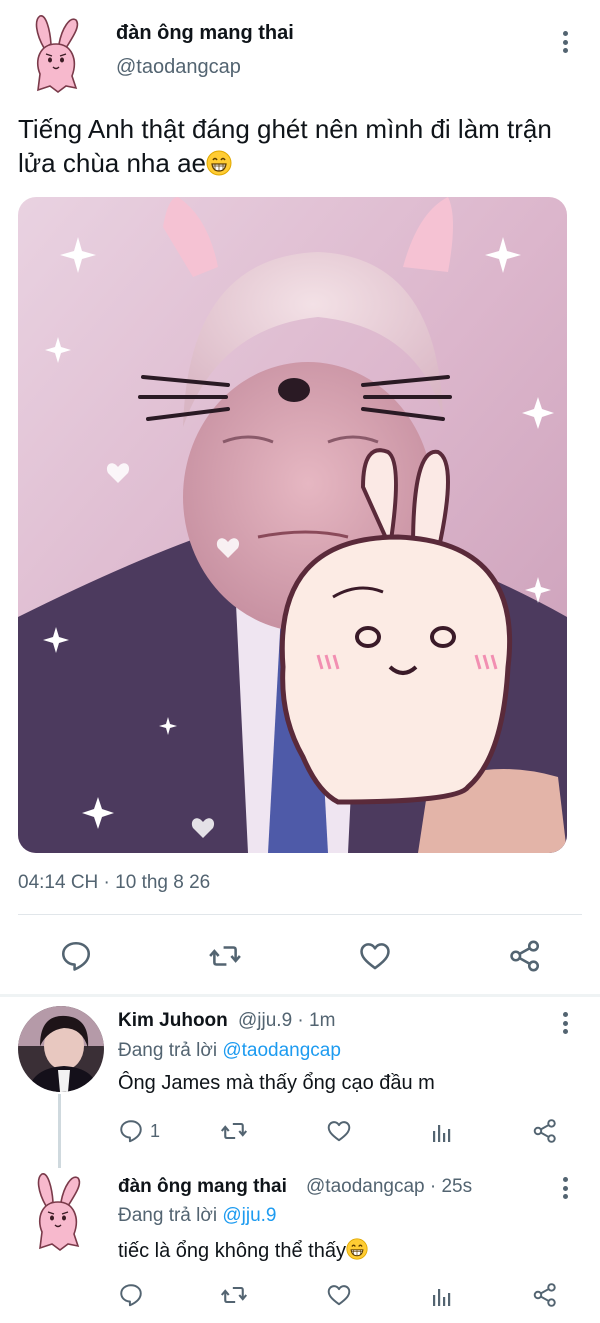  Describe the element at coordinates (300, 995) in the screenshot. I see `section-divider` at that location.